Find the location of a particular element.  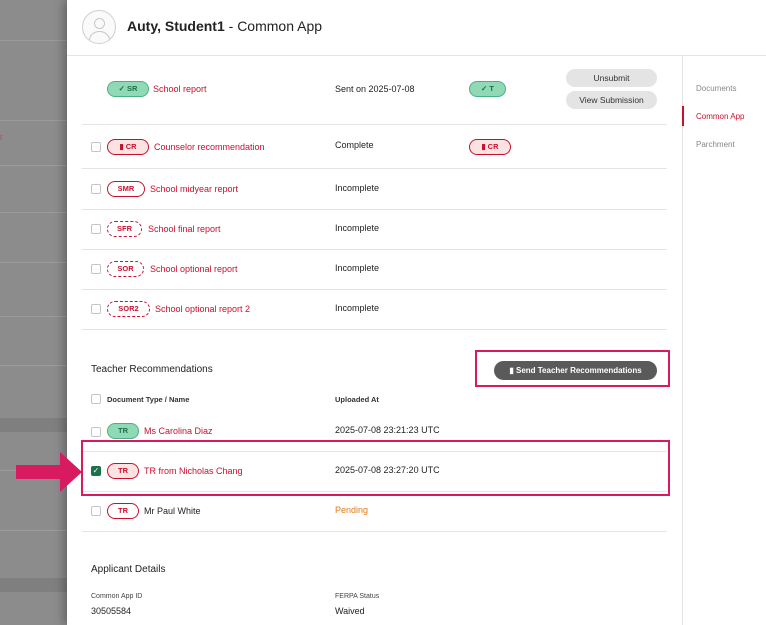

status-sr: Sent on 2025-07-08 is located at coordinates (375, 89).